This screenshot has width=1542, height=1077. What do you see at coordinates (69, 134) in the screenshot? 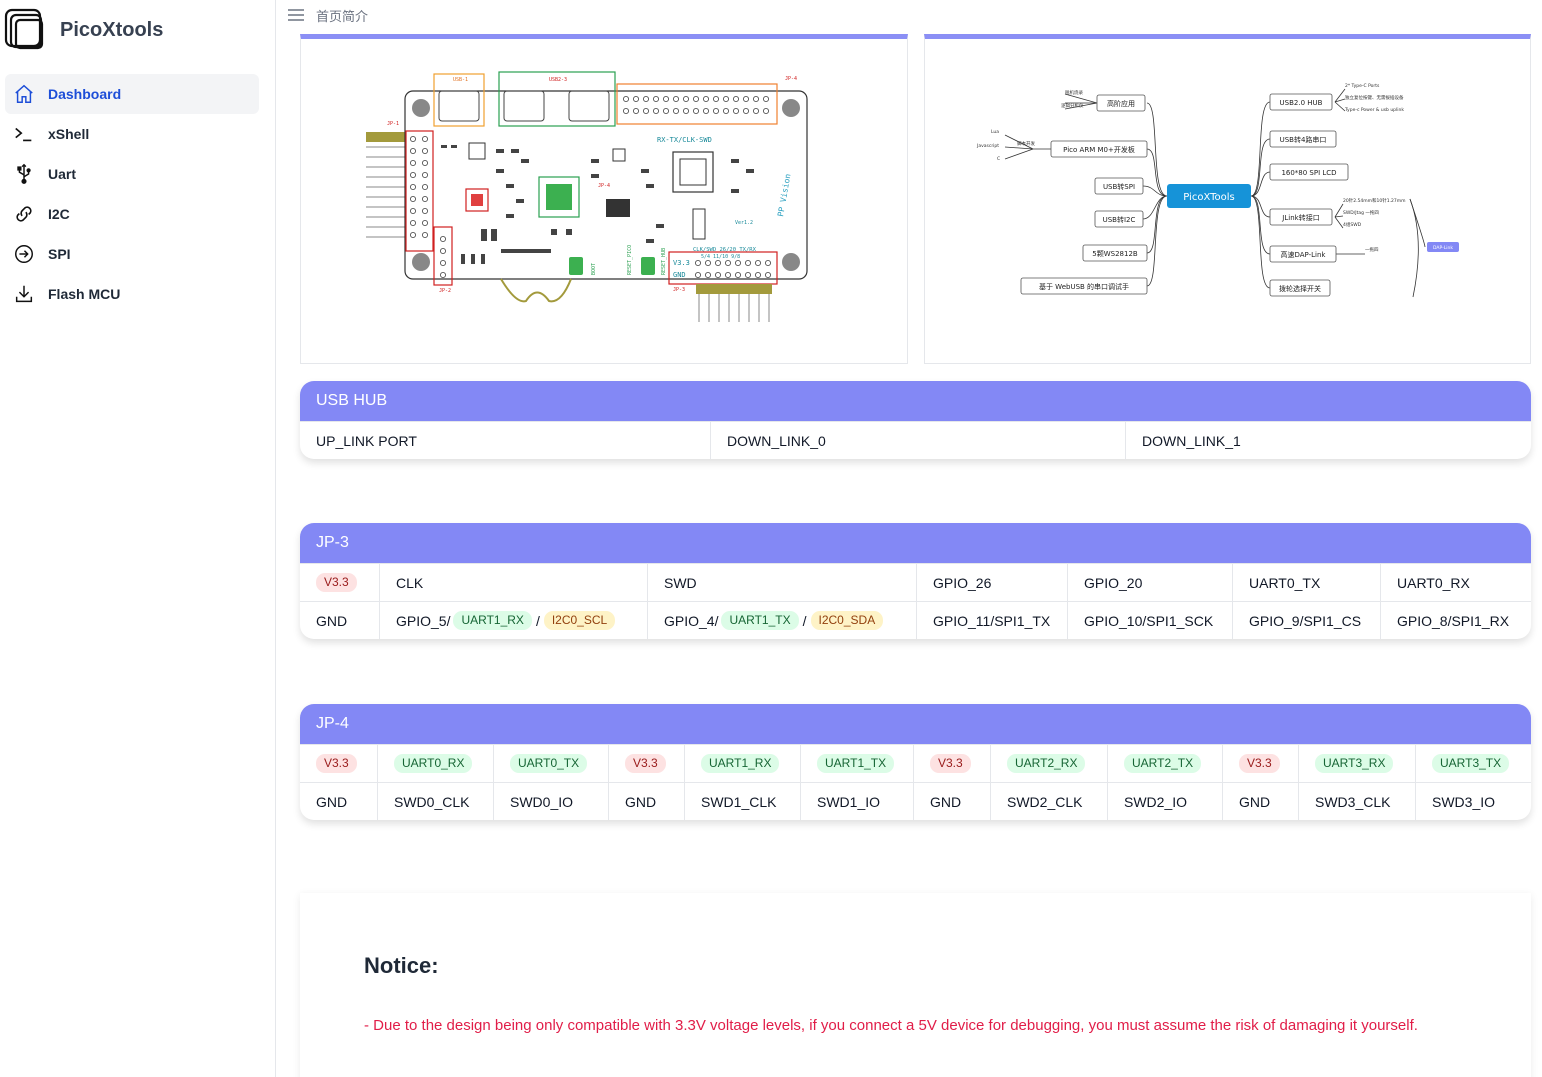
I see `sidebar-item-label: xShell` at bounding box center [69, 134].